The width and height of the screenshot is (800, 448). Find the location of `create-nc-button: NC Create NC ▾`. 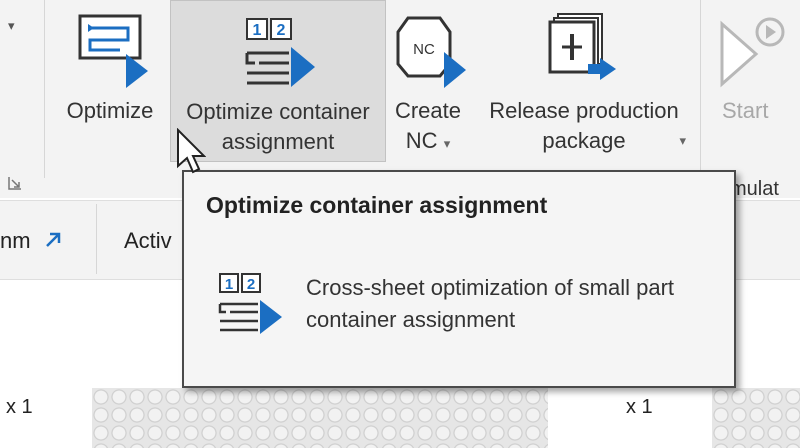

create-nc-button: NC Create NC ▾ is located at coordinates (428, 81).